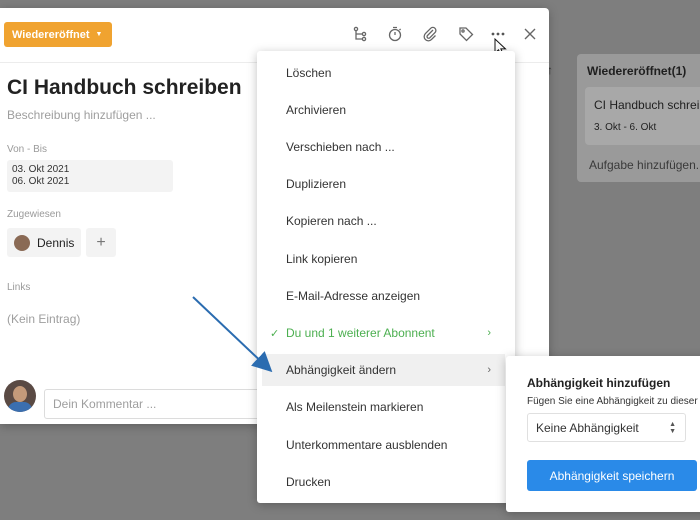  What do you see at coordinates (308, 482) in the screenshot?
I see `menu-item-label: Drucken` at bounding box center [308, 482].